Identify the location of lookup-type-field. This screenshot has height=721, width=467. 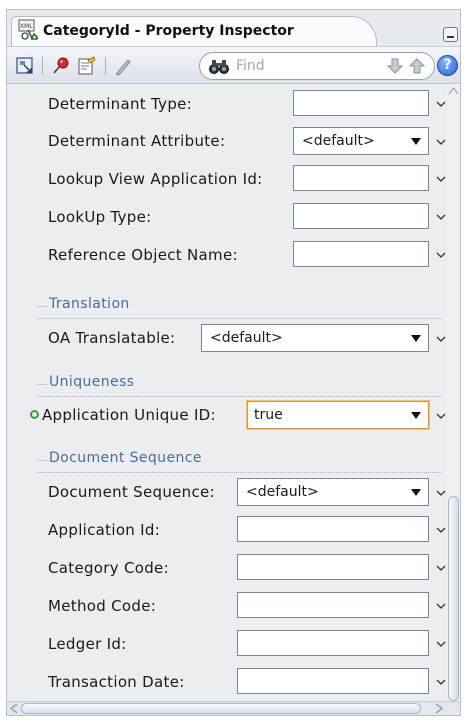
(361, 216).